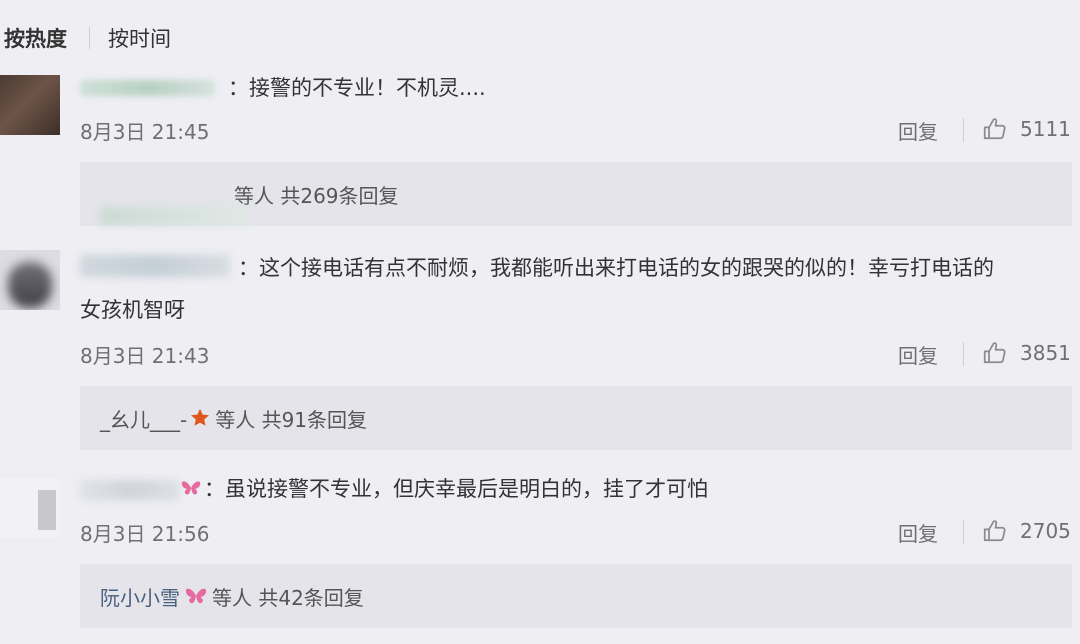 The height and width of the screenshot is (644, 1080). What do you see at coordinates (1045, 353) in the screenshot?
I see `like-count: 3851` at bounding box center [1045, 353].